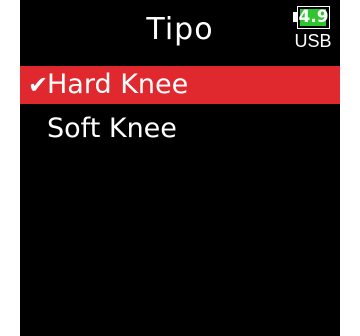 The width and height of the screenshot is (360, 336). Describe the element at coordinates (118, 84) in the screenshot. I see `menu-item-label: Hard Knee` at that location.